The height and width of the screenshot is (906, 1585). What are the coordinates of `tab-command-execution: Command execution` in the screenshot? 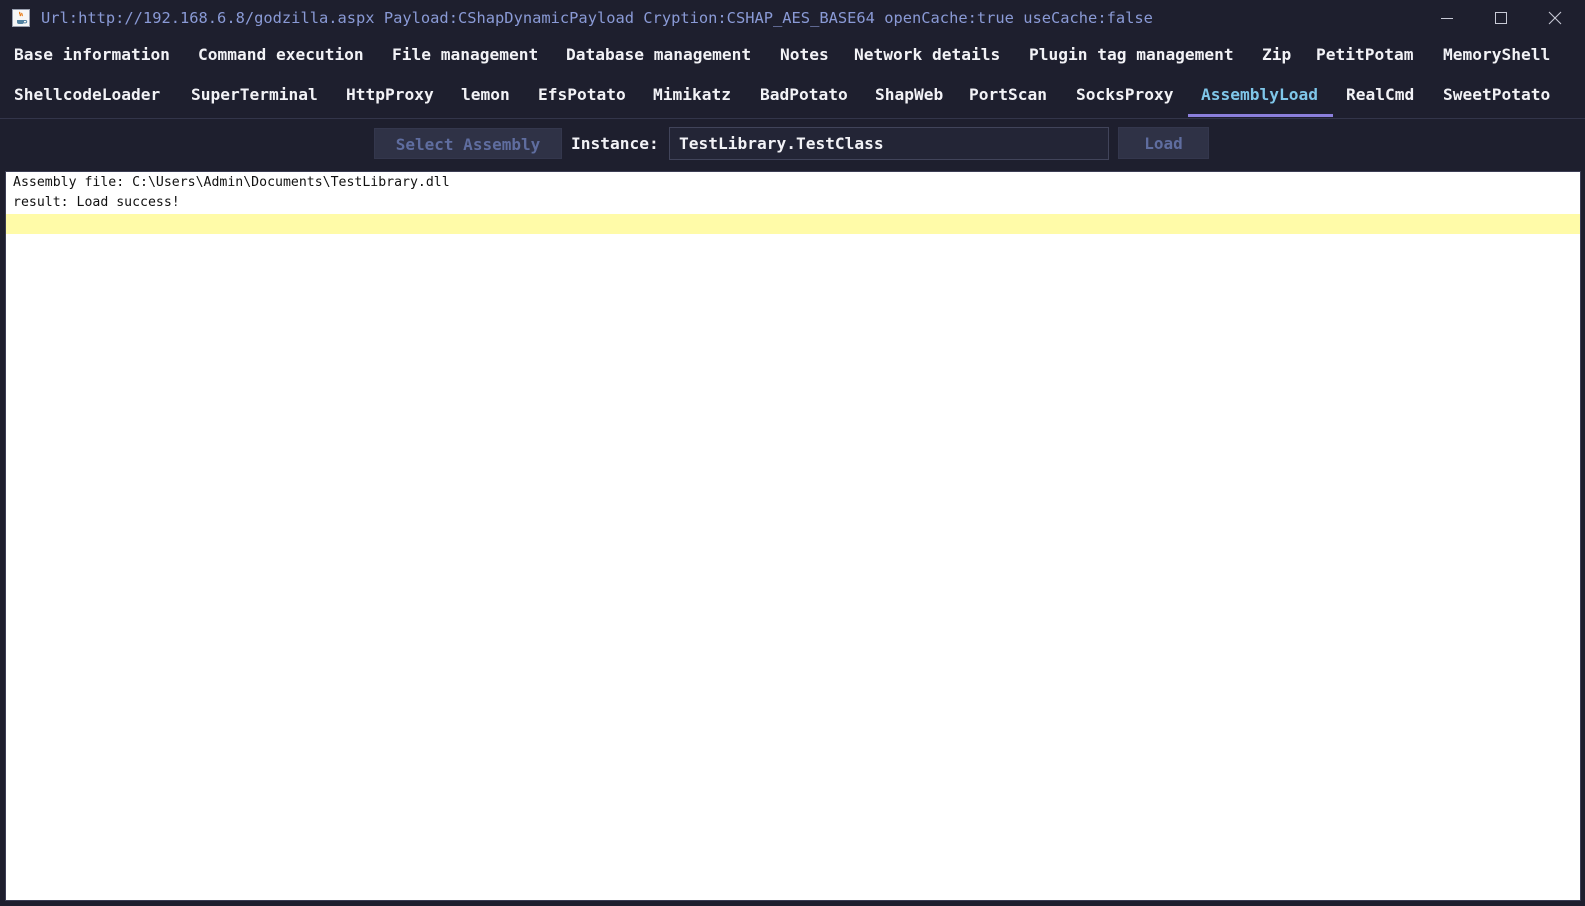 It's located at (281, 56).